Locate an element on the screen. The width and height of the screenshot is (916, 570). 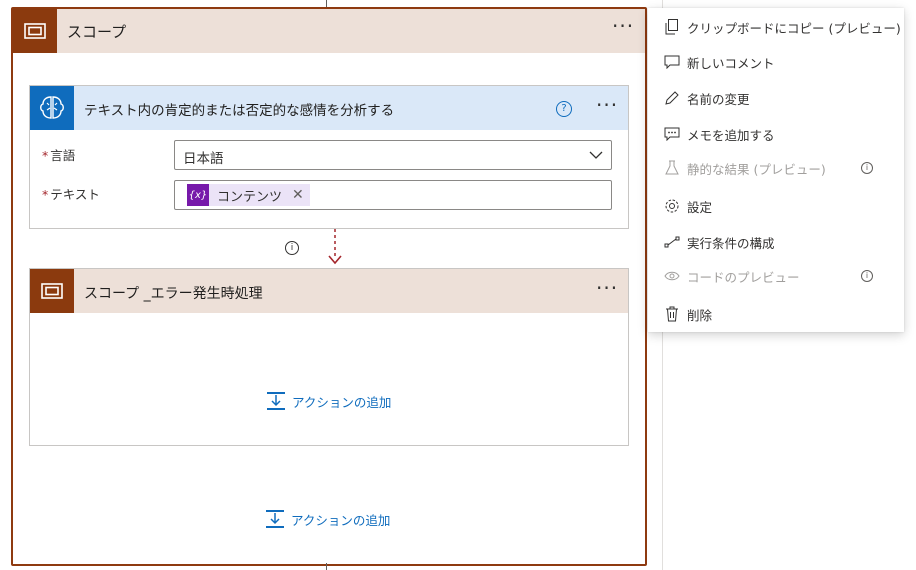
menu-item-peek-code: コードのプレビュー i is located at coordinates (776, 276).